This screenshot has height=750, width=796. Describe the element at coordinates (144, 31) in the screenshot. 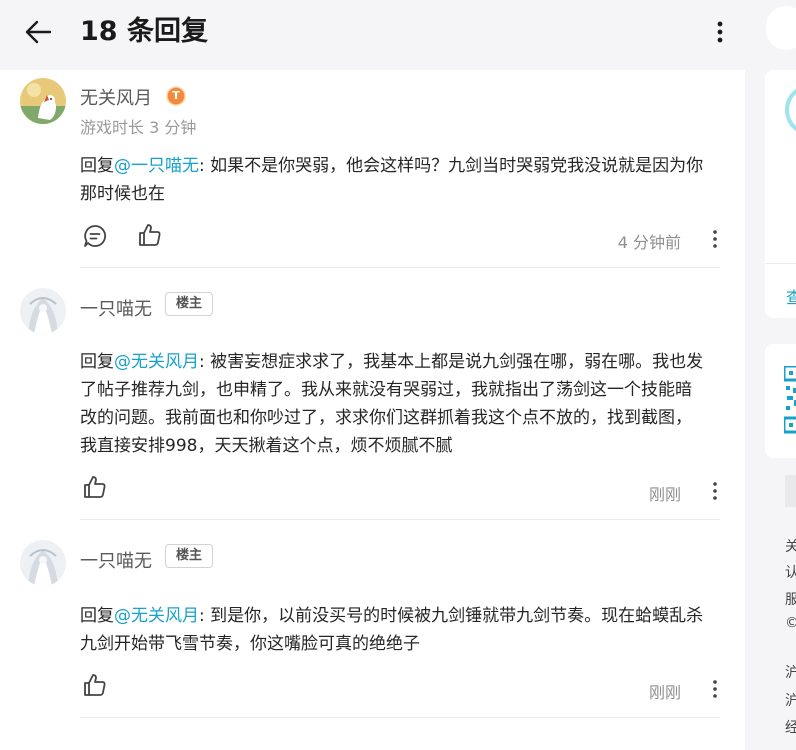

I see `page-title: 18 条回复` at that location.